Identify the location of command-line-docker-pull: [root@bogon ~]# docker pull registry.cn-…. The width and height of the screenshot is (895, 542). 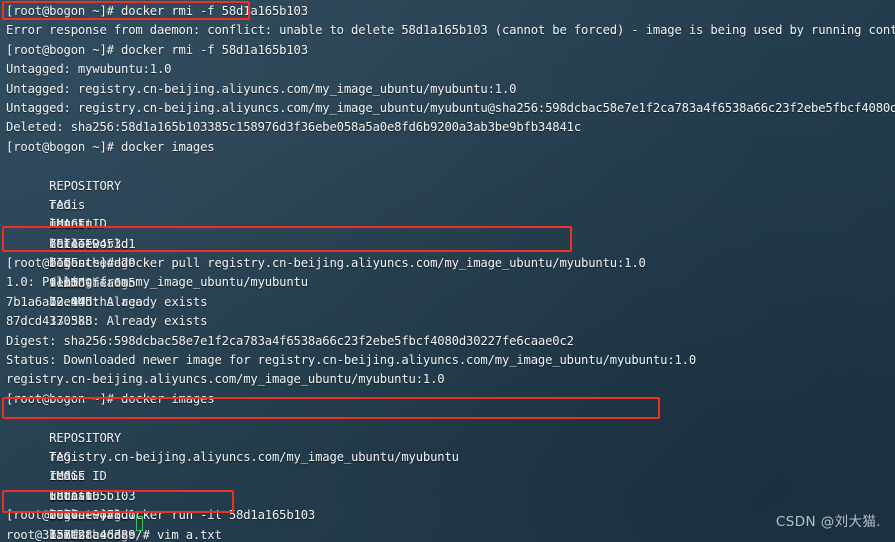
(326, 263).